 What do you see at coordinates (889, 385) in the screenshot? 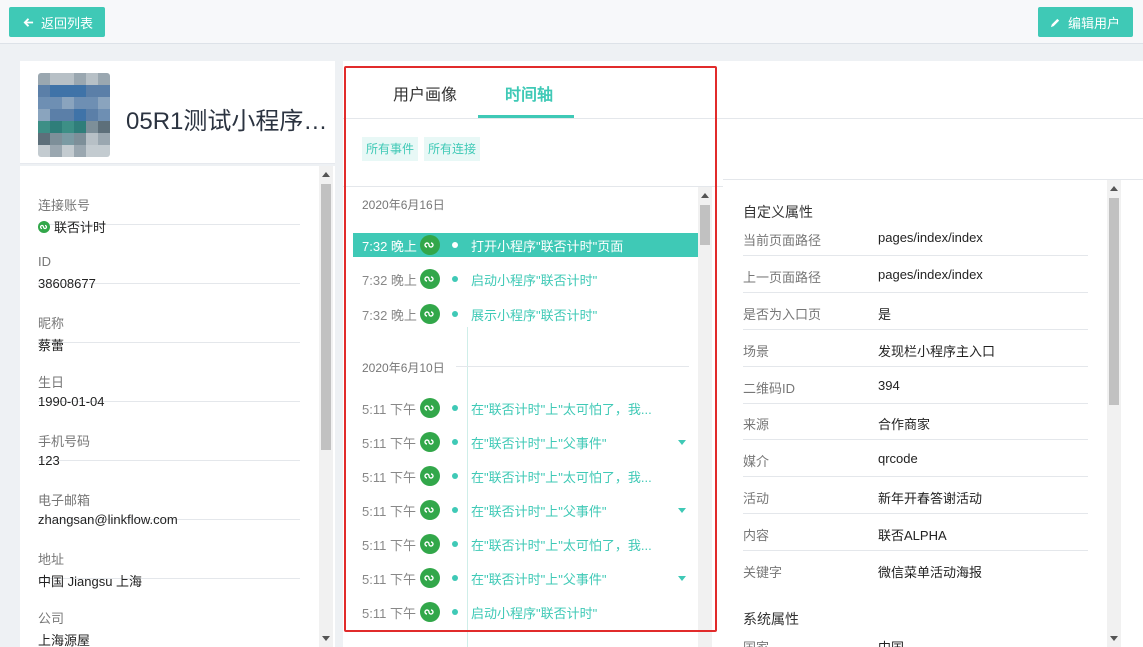
I see `attribute-value: 394` at bounding box center [889, 385].